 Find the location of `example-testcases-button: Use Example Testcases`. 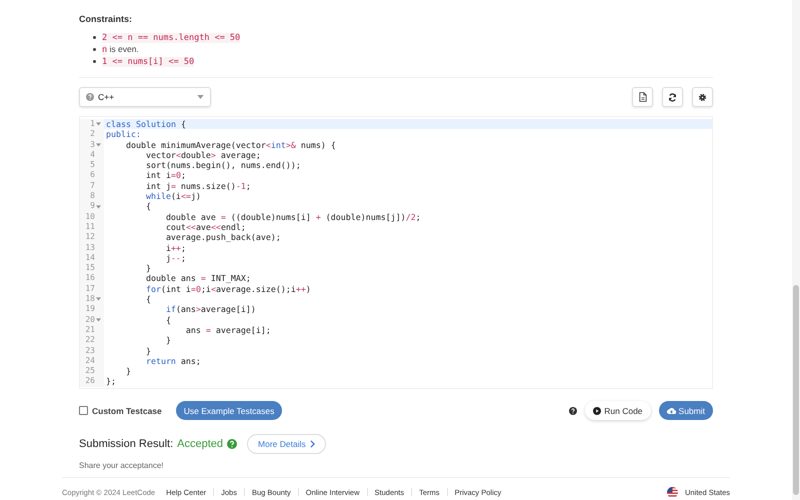

example-testcases-button: Use Example Testcases is located at coordinates (229, 410).